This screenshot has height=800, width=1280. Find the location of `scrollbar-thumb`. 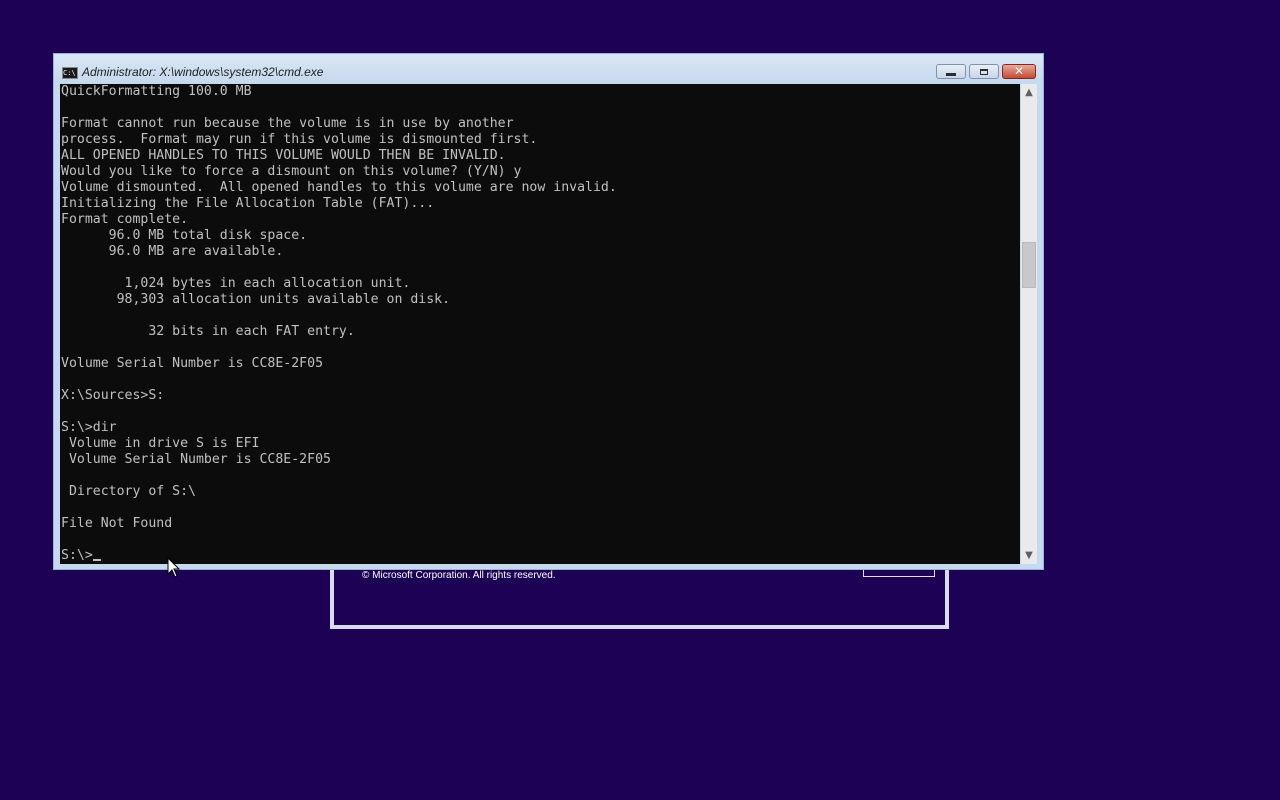

scrollbar-thumb is located at coordinates (1029, 265).